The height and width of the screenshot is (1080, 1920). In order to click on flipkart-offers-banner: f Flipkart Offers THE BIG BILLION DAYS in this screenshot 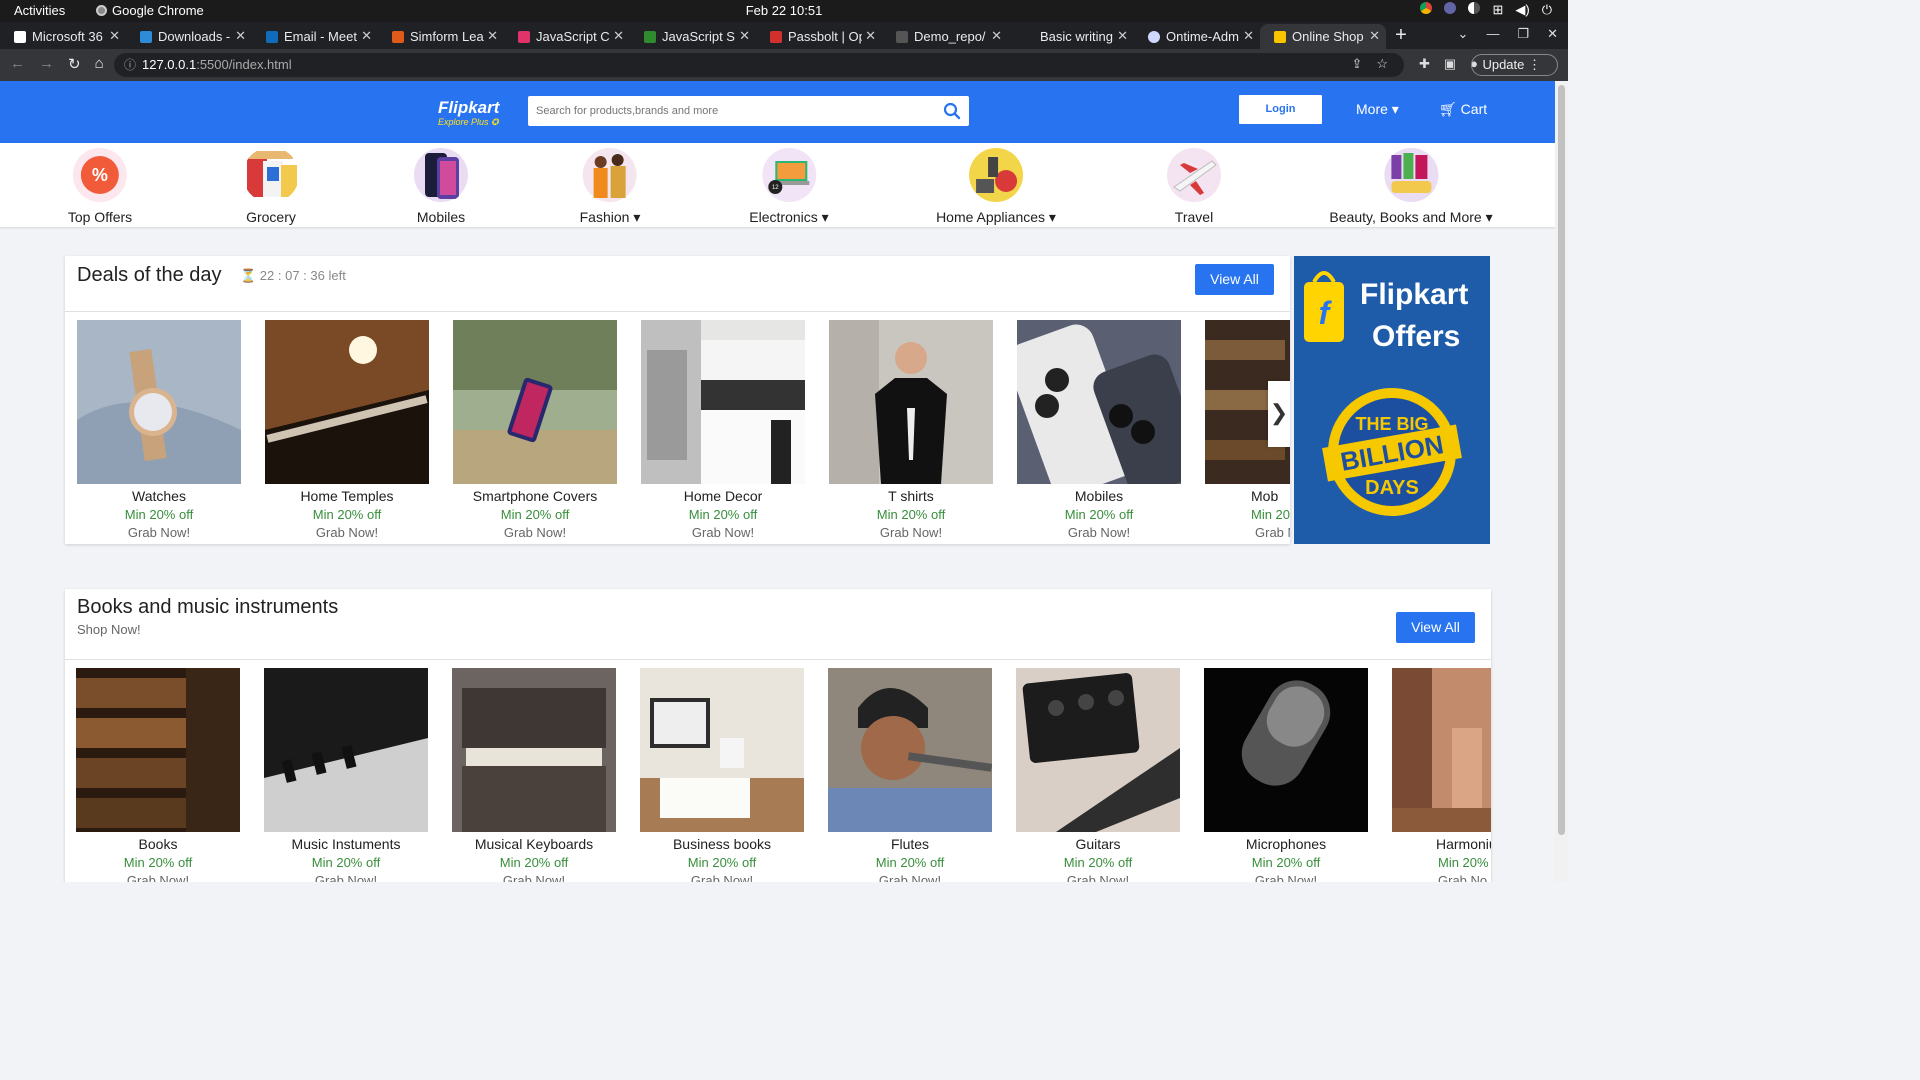, I will do `click(1392, 400)`.